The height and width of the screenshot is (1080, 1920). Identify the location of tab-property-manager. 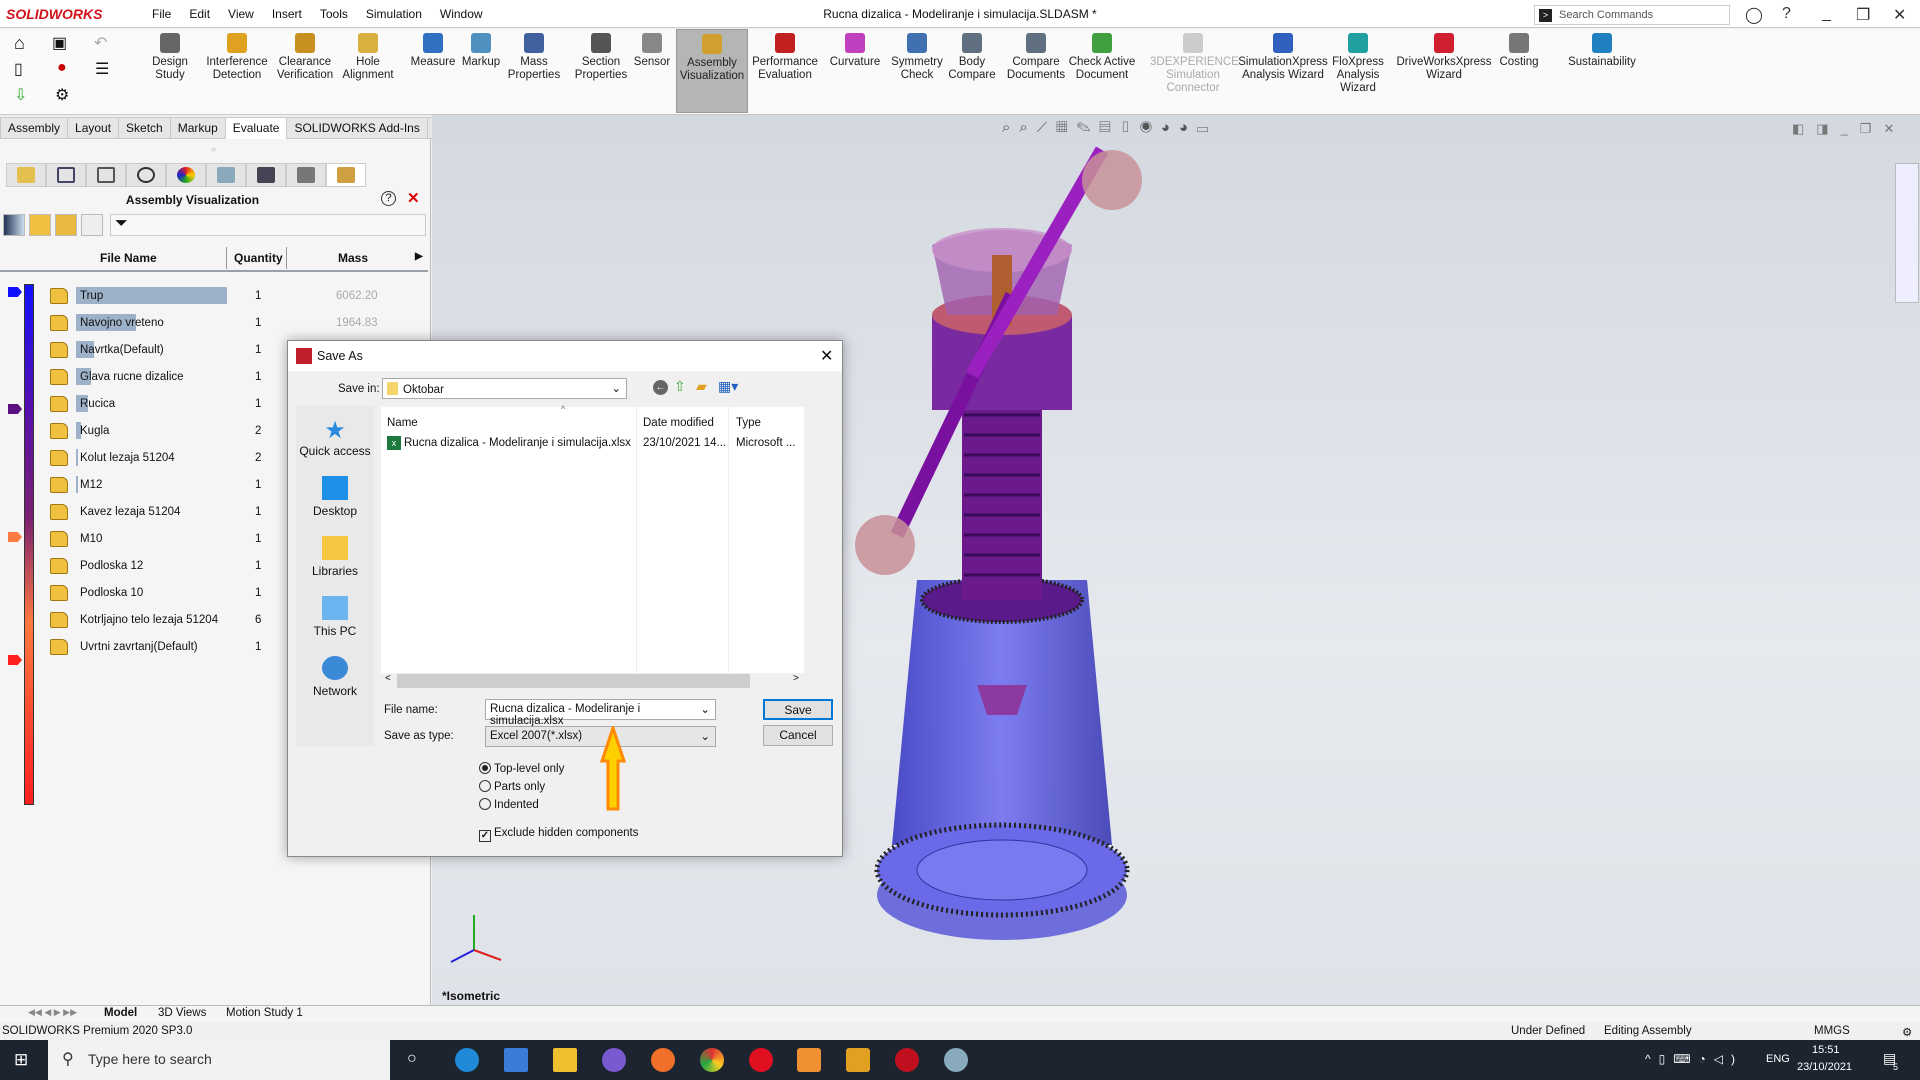
(66, 175).